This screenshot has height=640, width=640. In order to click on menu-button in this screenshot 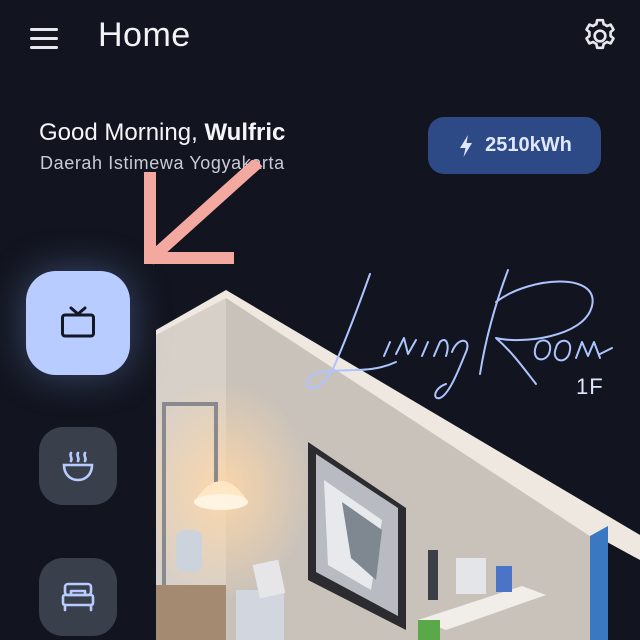, I will do `click(45, 38)`.